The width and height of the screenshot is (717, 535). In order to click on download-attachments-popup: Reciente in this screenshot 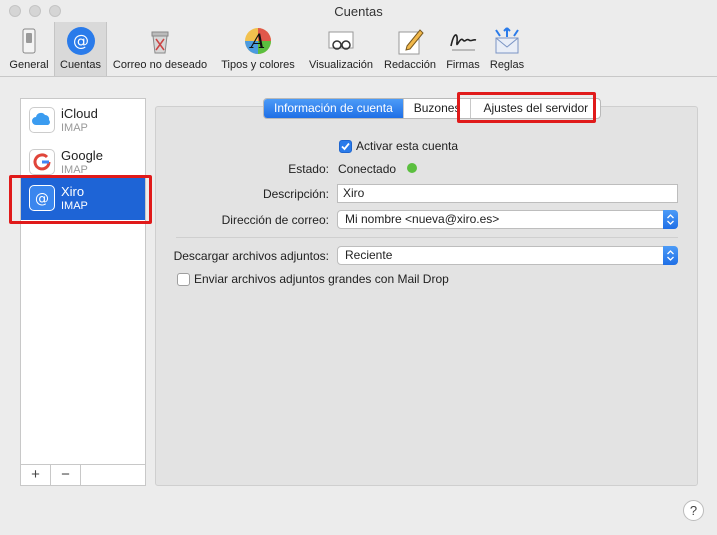, I will do `click(507, 255)`.